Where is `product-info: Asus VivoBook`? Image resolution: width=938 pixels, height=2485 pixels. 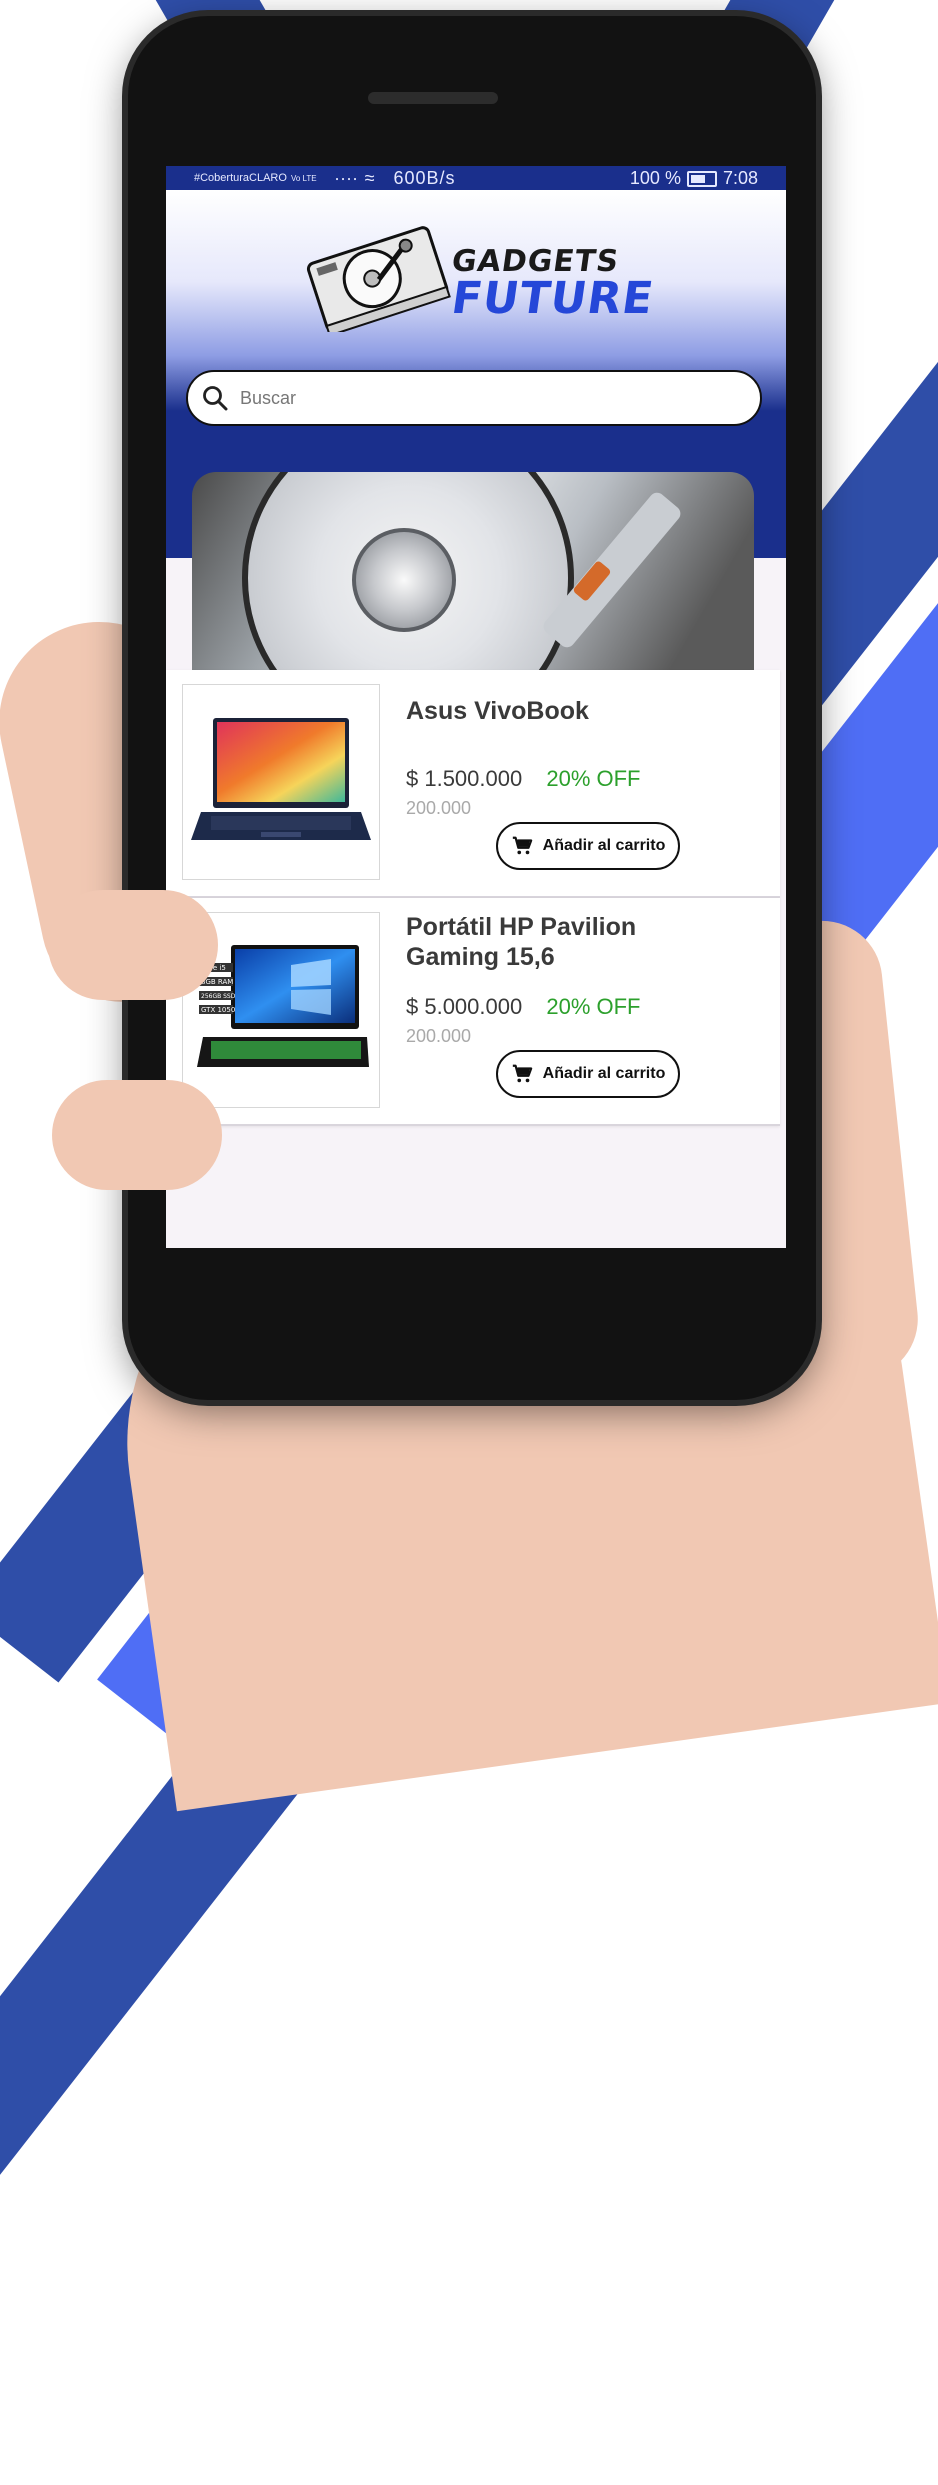 product-info: Asus VivoBook is located at coordinates (556, 711).